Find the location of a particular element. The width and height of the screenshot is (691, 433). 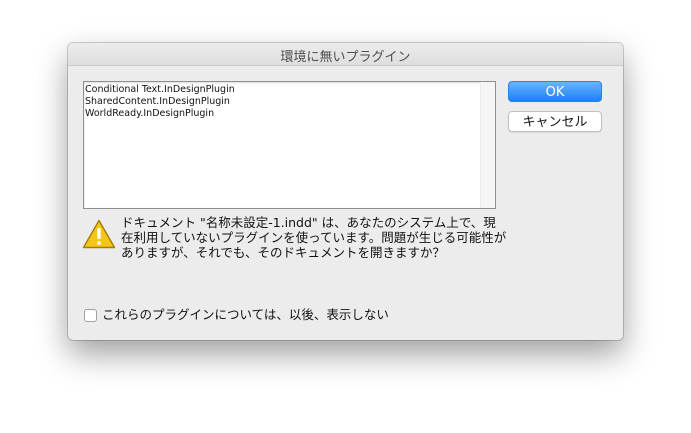

message-line: 在利用していないプラグインを使っています。問題が生じる可能性が is located at coordinates (314, 237).